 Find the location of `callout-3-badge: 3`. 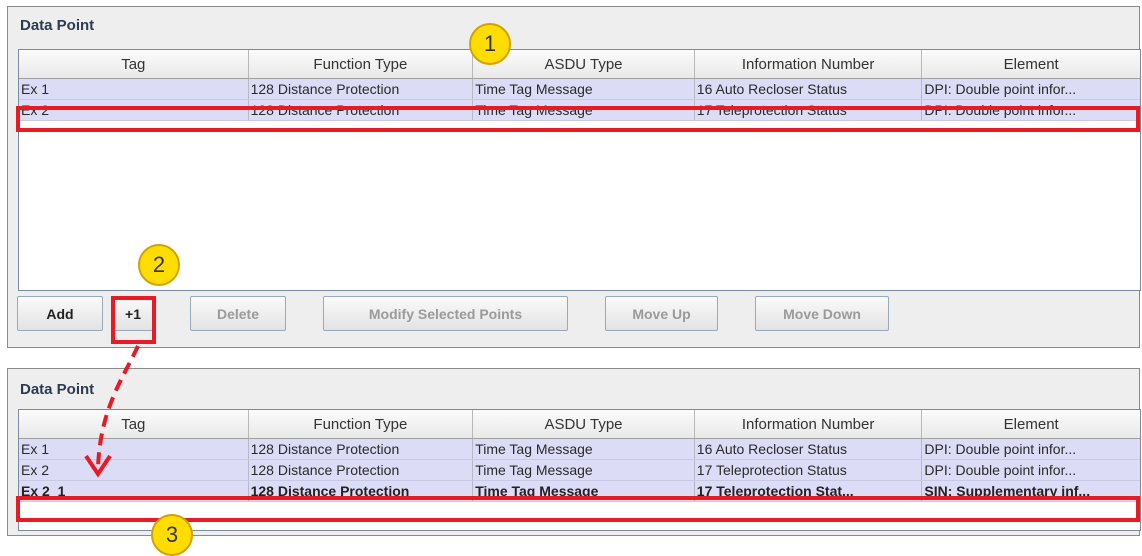

callout-3-badge: 3 is located at coordinates (172, 535).